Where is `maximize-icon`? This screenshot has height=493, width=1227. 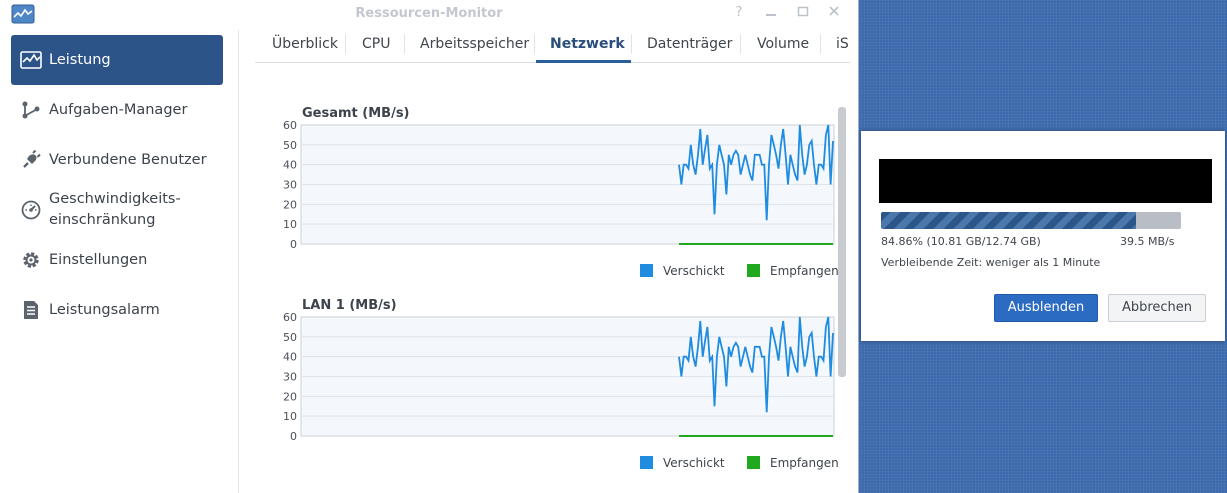 maximize-icon is located at coordinates (803, 13).